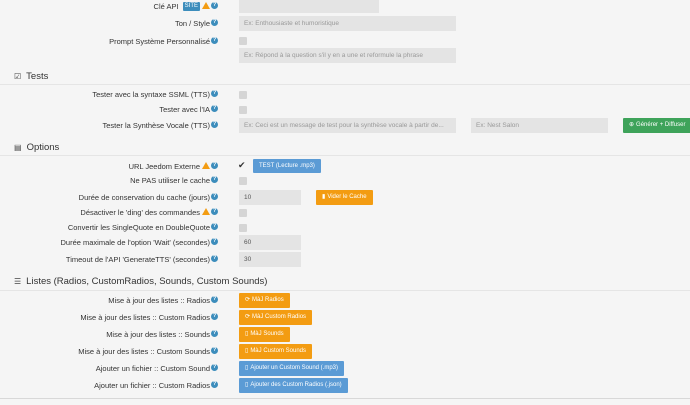  I want to click on tests-section-title: ☑ Tests, so click(31, 76).